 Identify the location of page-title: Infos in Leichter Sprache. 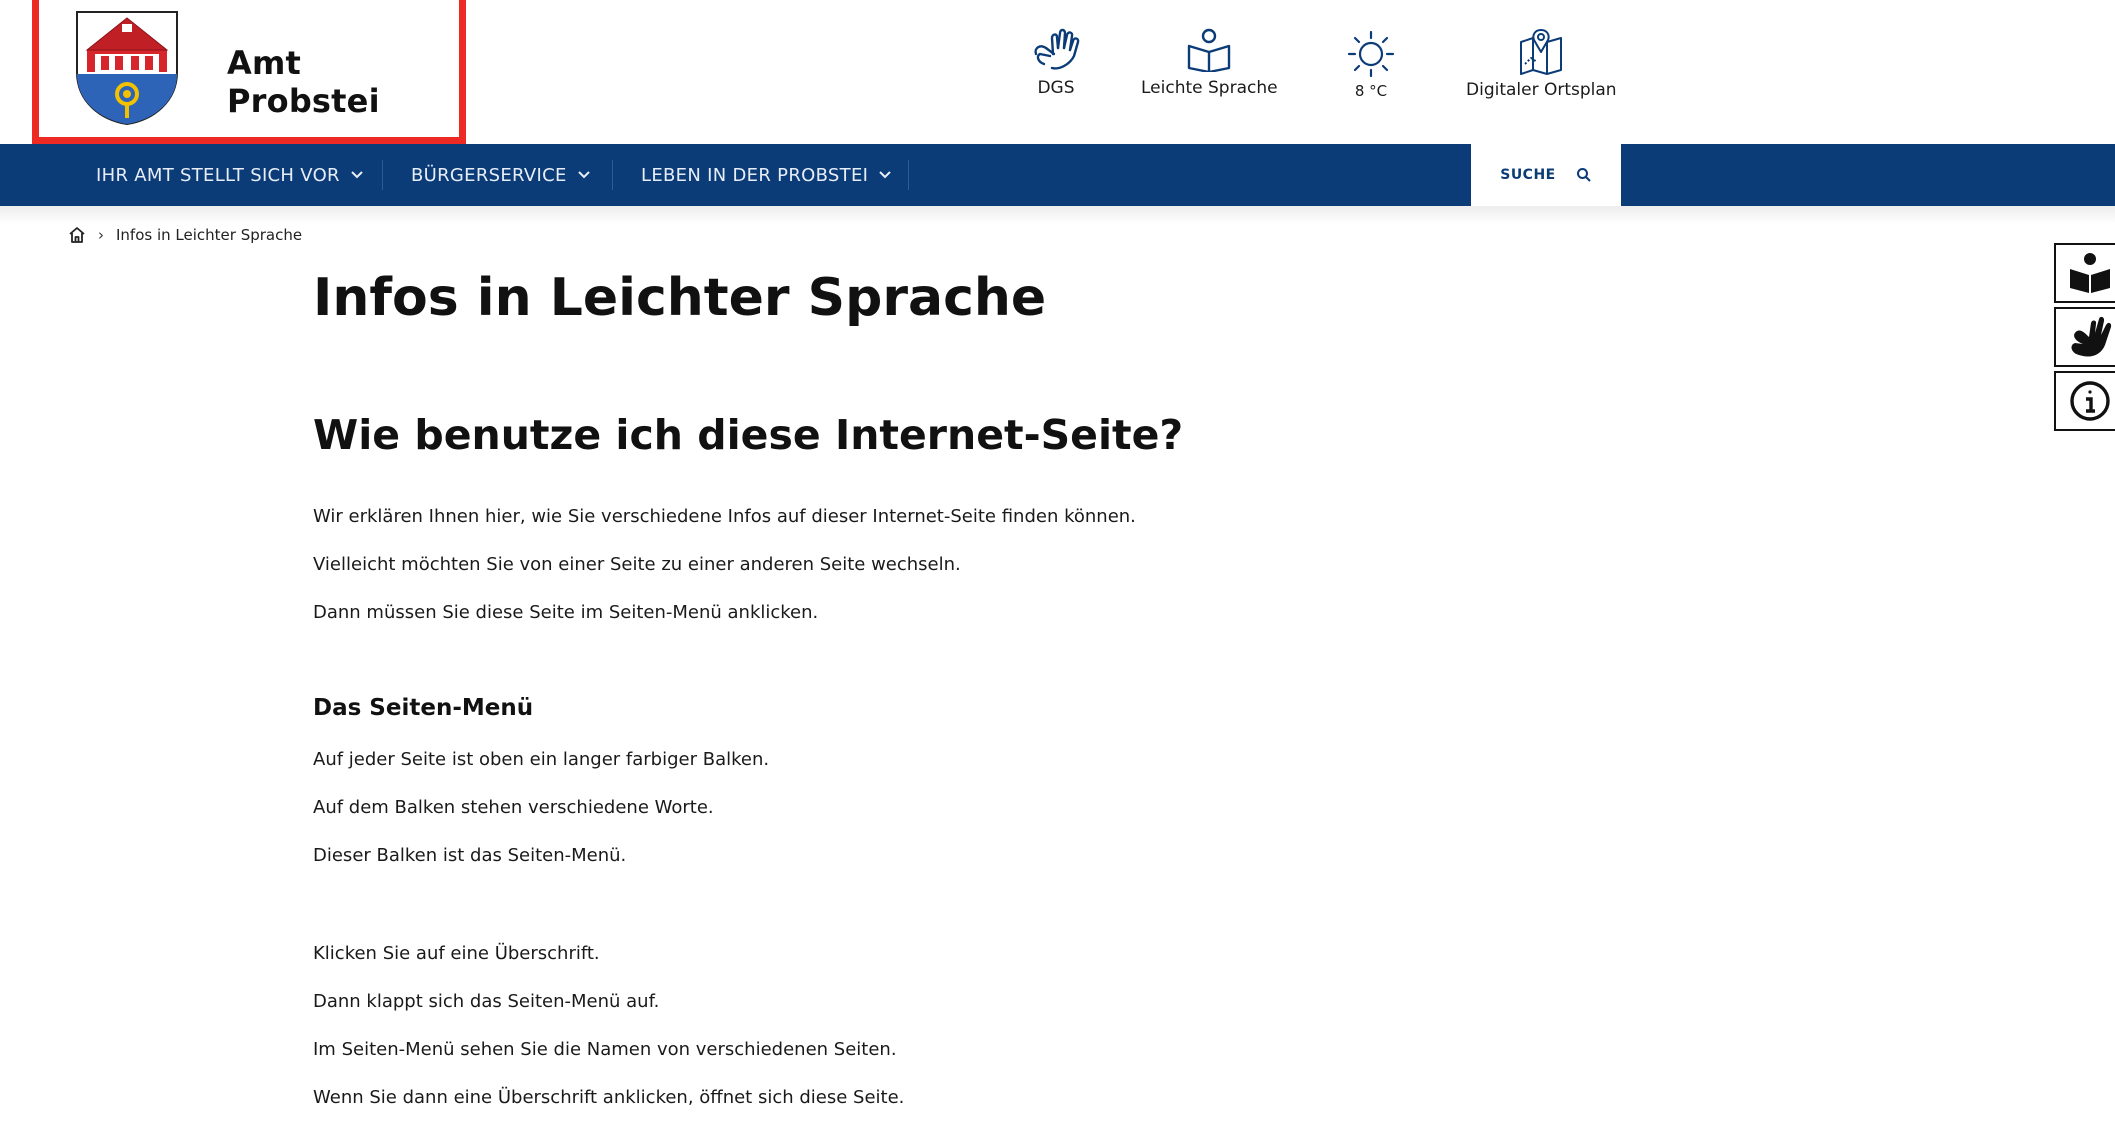
(680, 298).